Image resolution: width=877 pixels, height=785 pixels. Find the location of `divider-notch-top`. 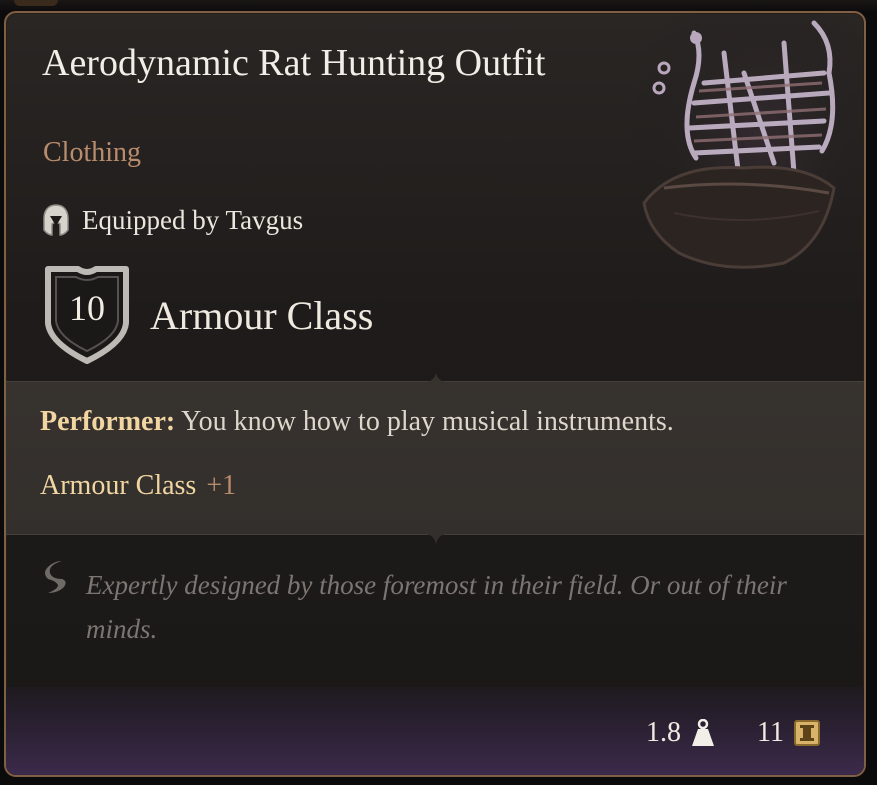

divider-notch-top is located at coordinates (436, 377).